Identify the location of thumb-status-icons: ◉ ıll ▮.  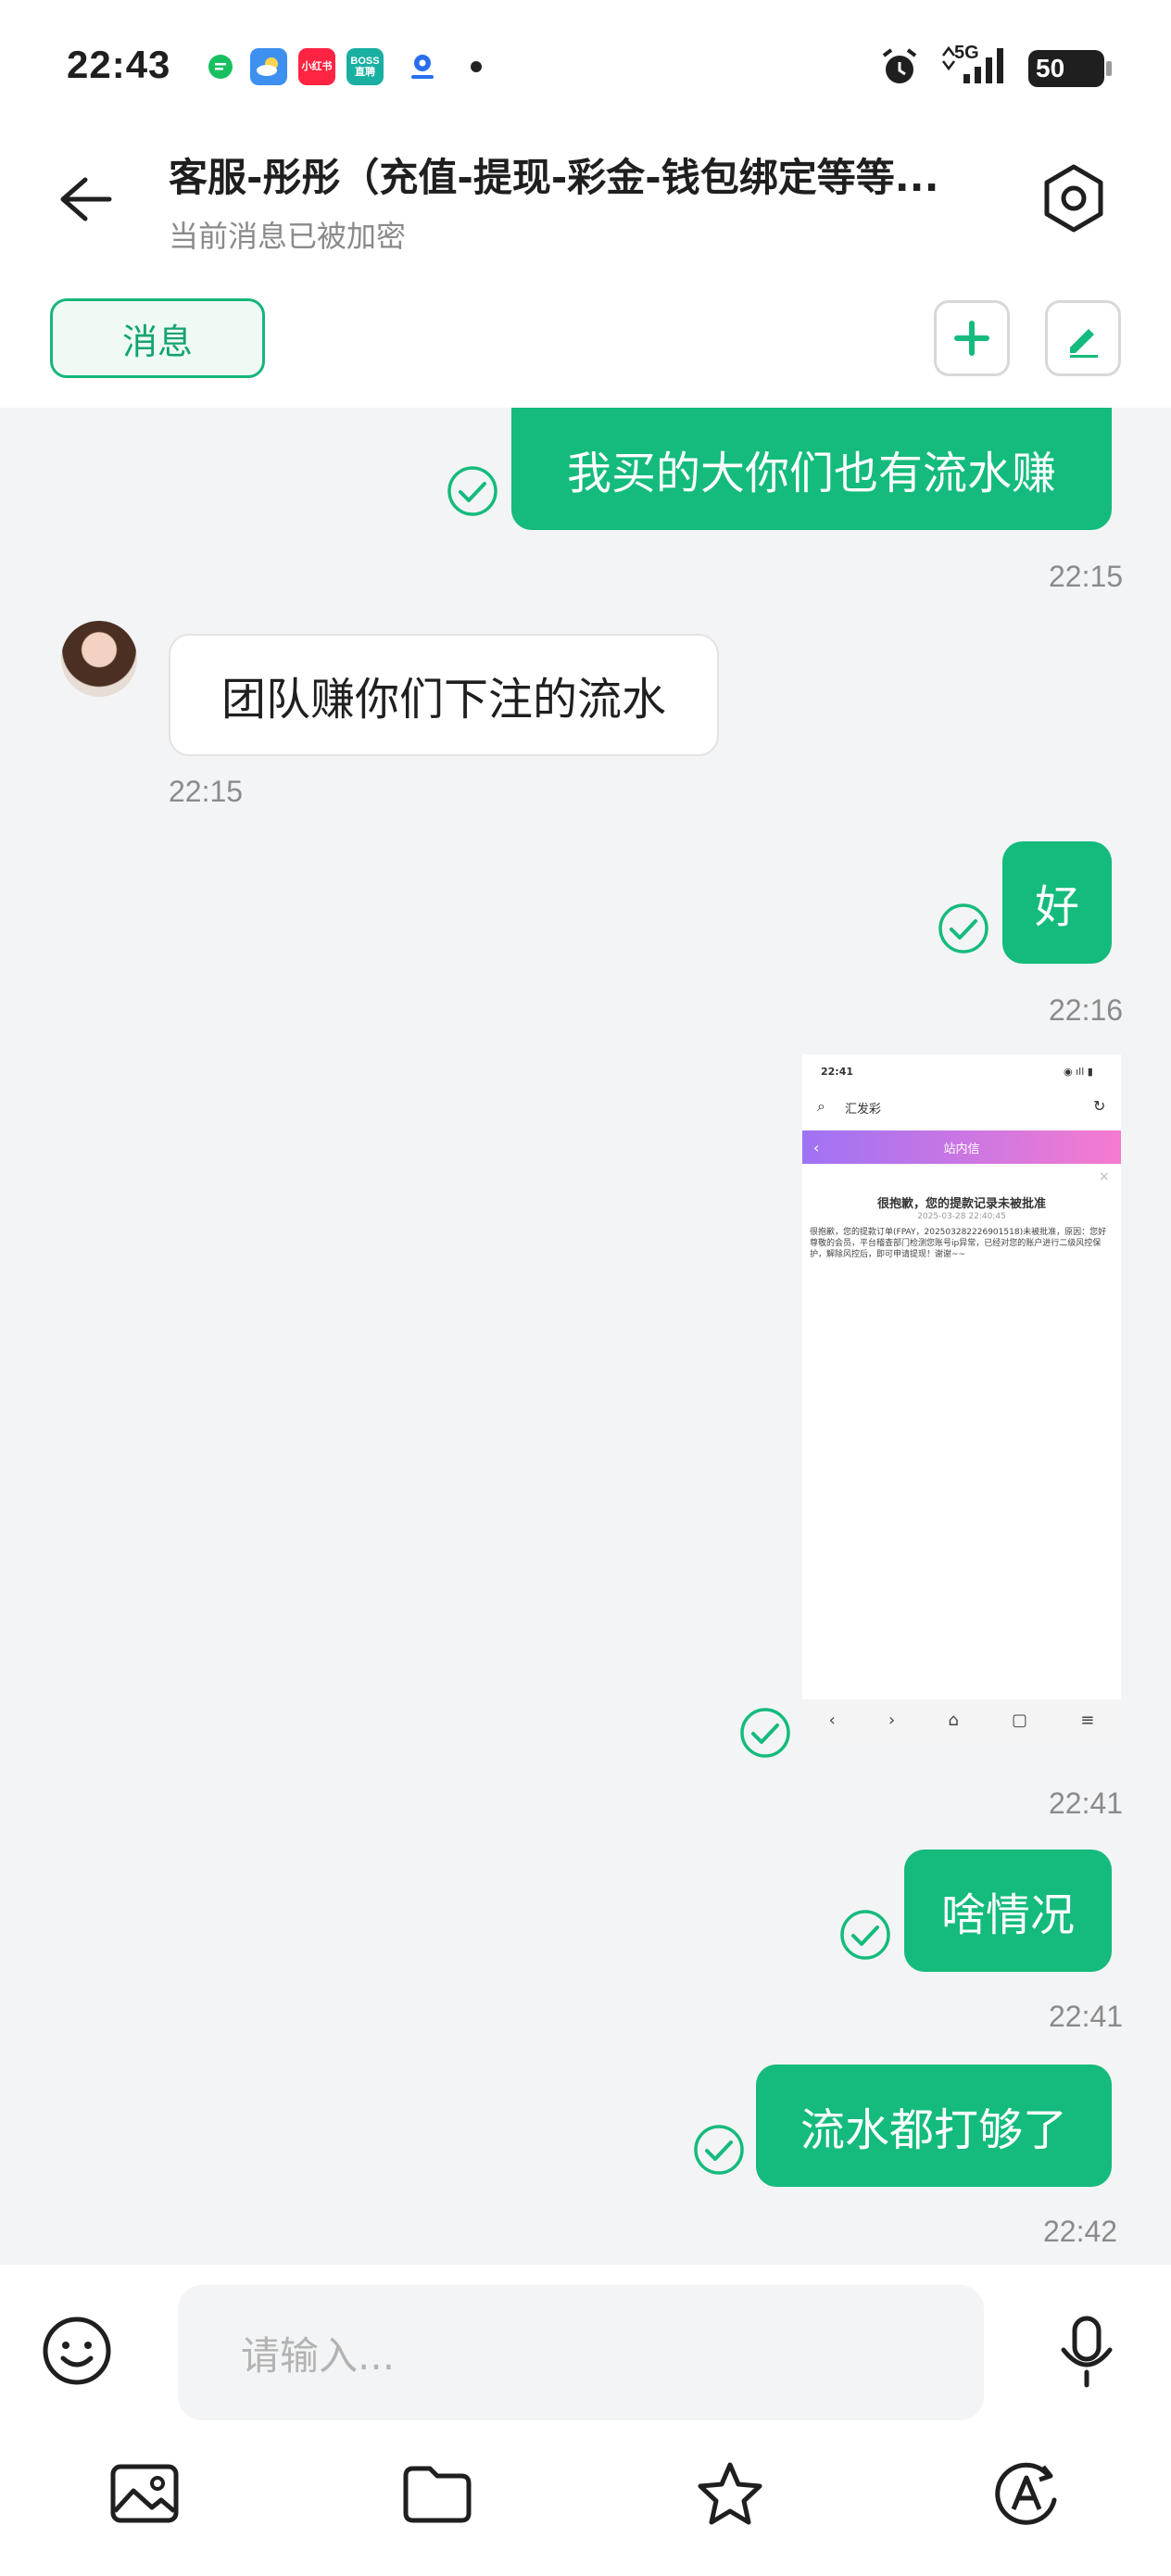
(1079, 1072).